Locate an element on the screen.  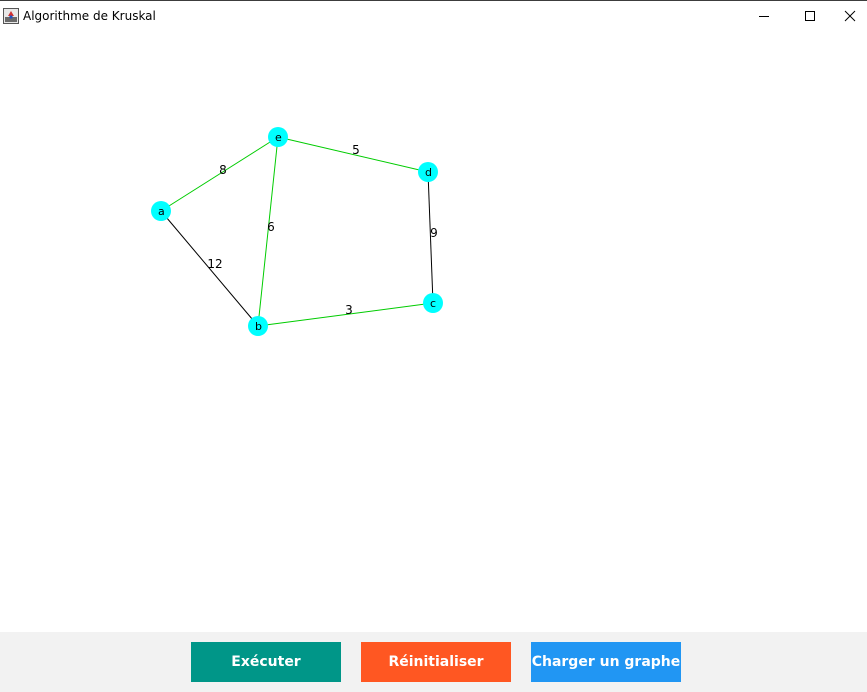
maximize-button is located at coordinates (810, 15).